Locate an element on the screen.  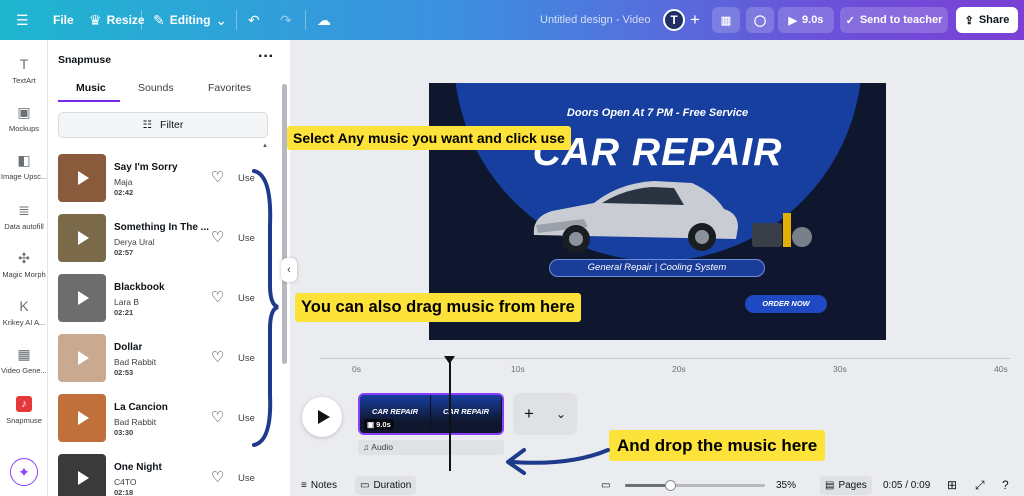
add-collaborator-button: + is located at coordinates (695, 20).